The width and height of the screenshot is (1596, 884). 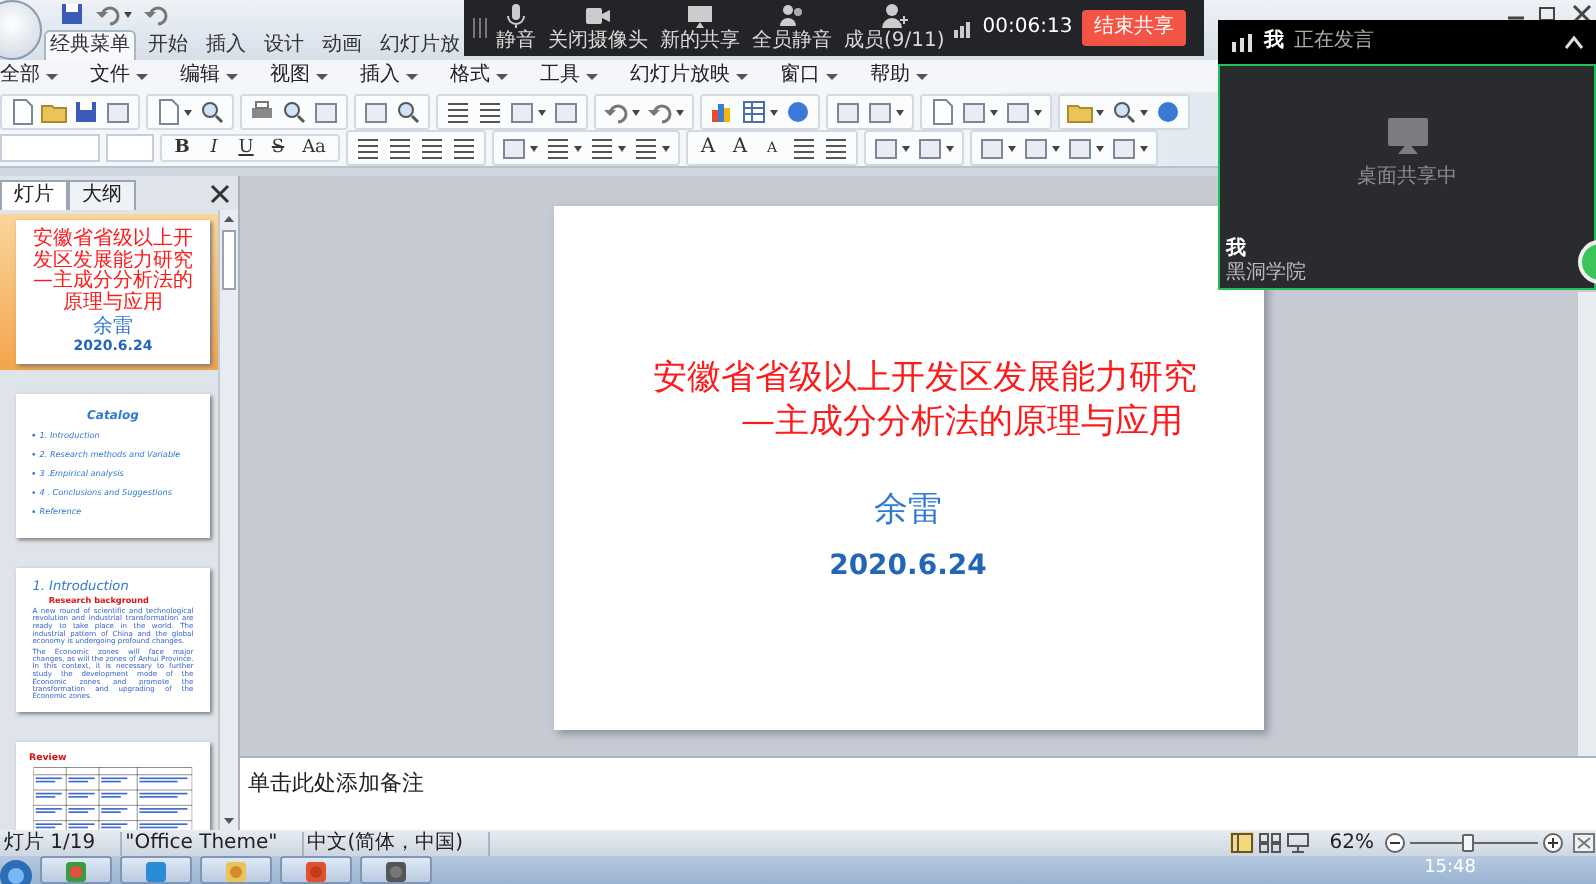 What do you see at coordinates (113, 640) in the screenshot?
I see `slide-thumbnail` at bounding box center [113, 640].